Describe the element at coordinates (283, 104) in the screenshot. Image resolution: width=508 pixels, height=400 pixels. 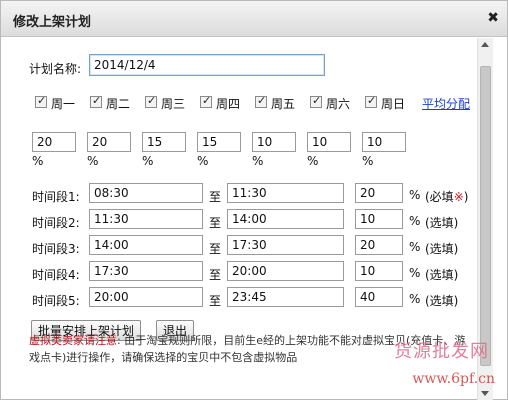
I see `weekday-label-fri: 周五` at that location.